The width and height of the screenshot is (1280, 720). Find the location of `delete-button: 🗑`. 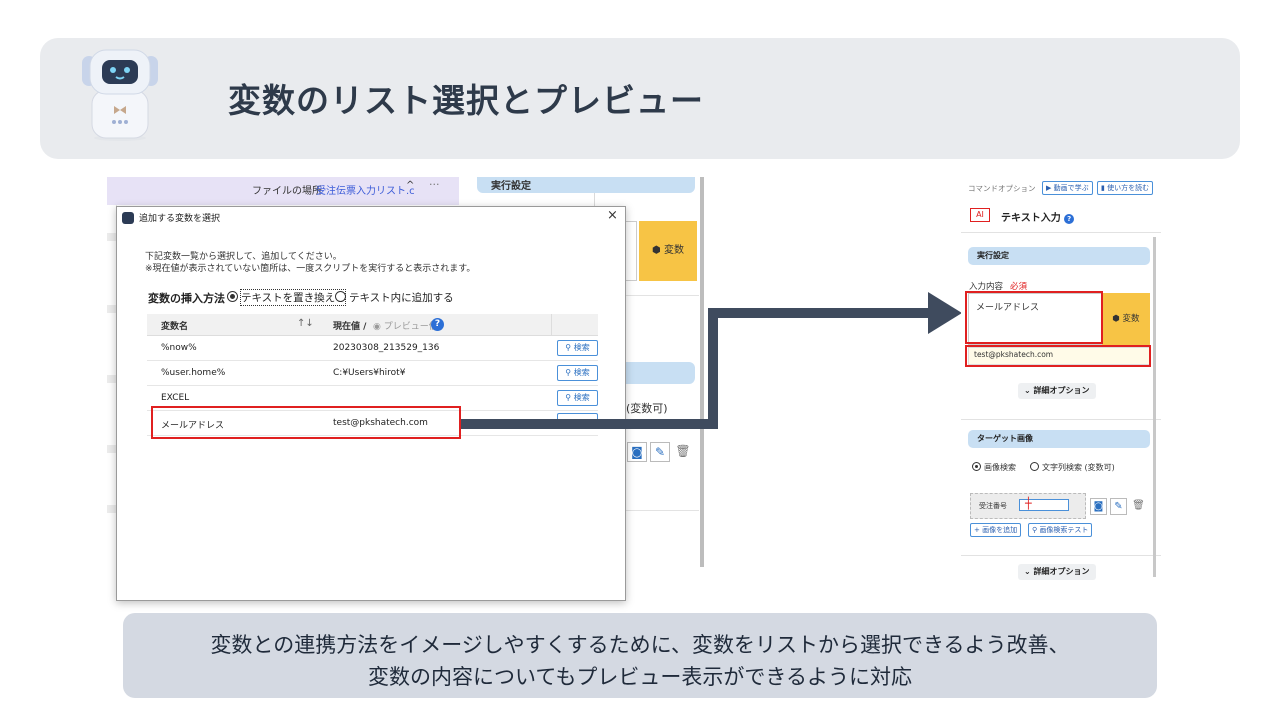

delete-button: 🗑 is located at coordinates (1138, 506).